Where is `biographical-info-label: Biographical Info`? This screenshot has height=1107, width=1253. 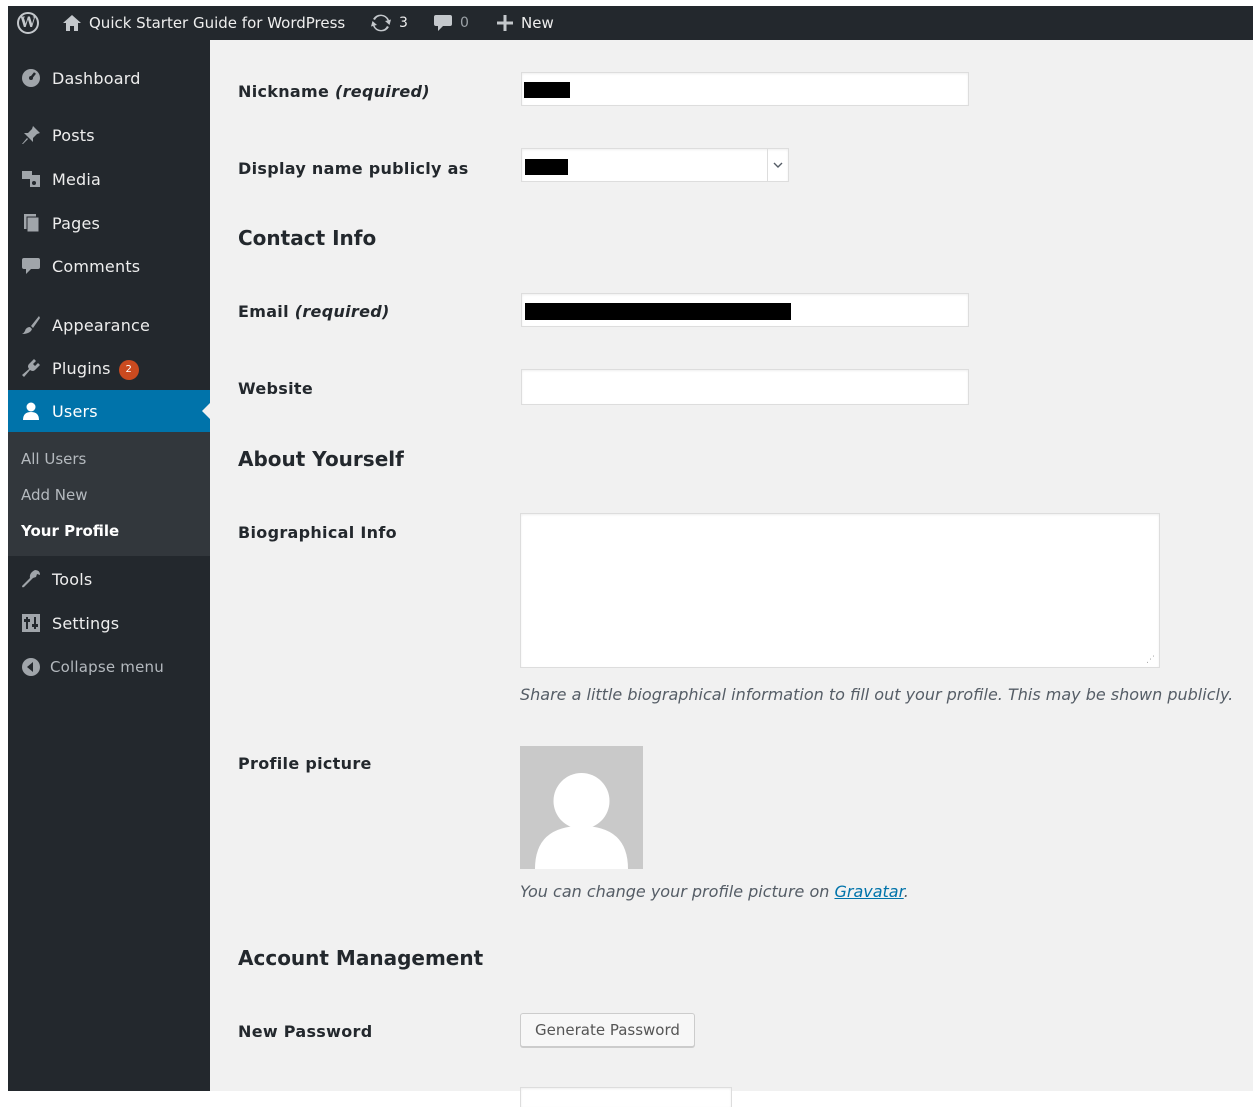 biographical-info-label: Biographical Info is located at coordinates (317, 532).